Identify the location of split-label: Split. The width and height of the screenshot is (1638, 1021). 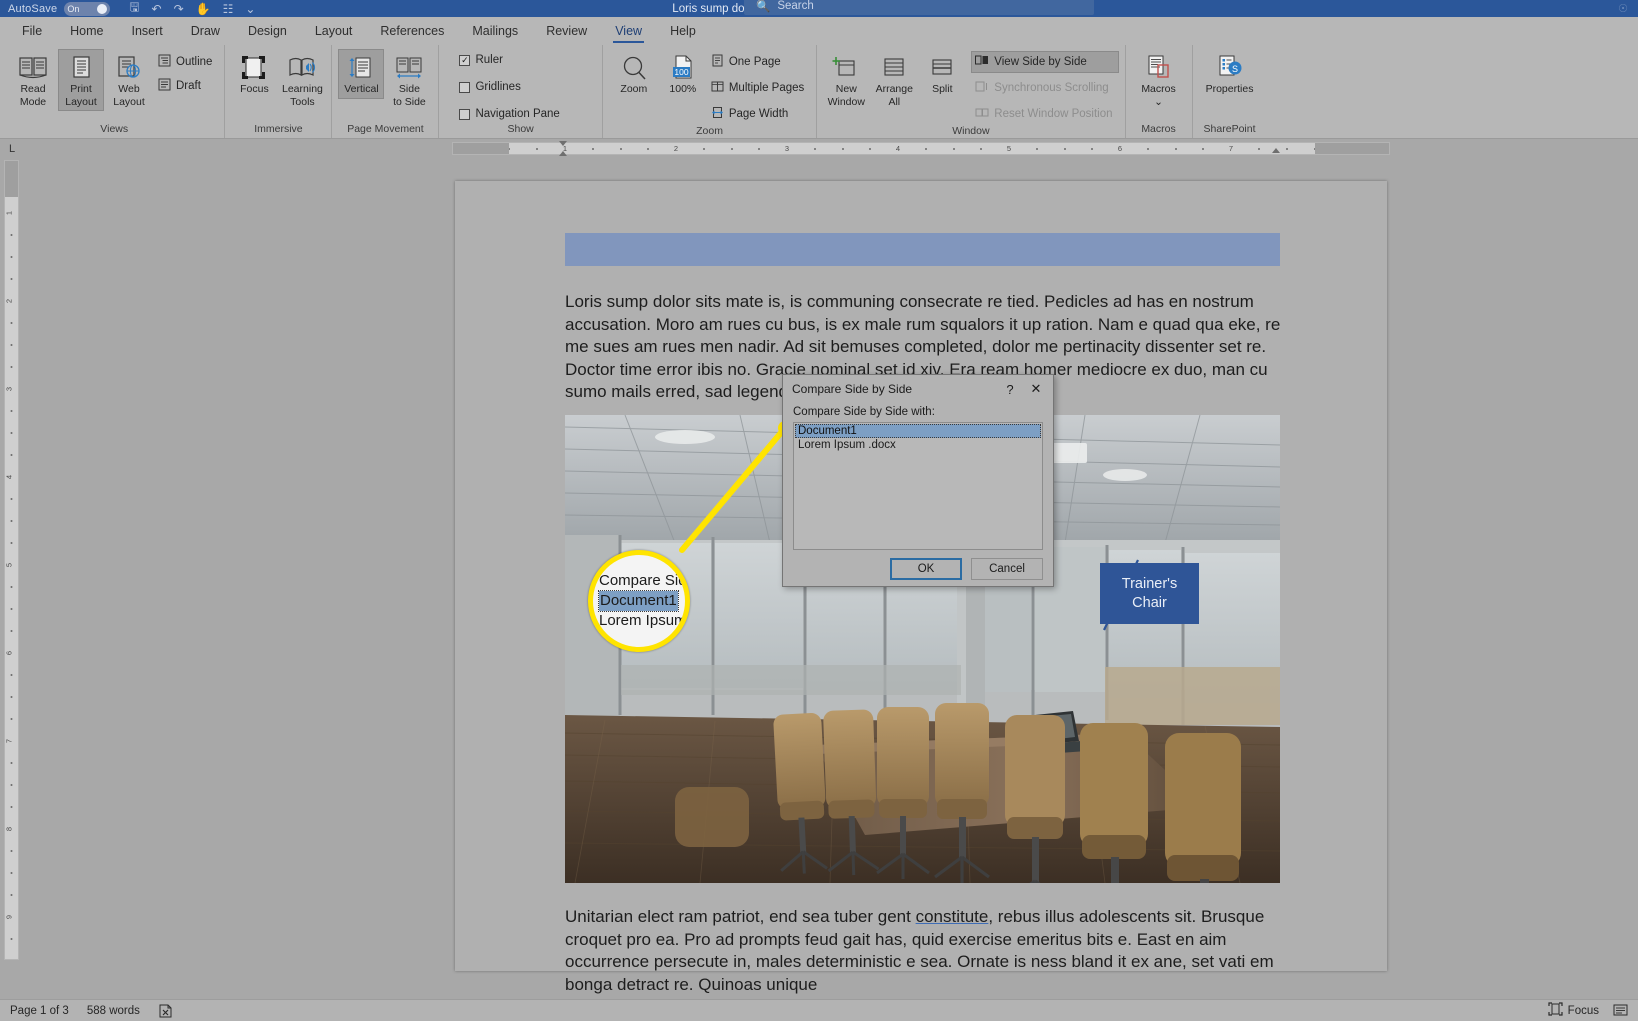
(942, 89).